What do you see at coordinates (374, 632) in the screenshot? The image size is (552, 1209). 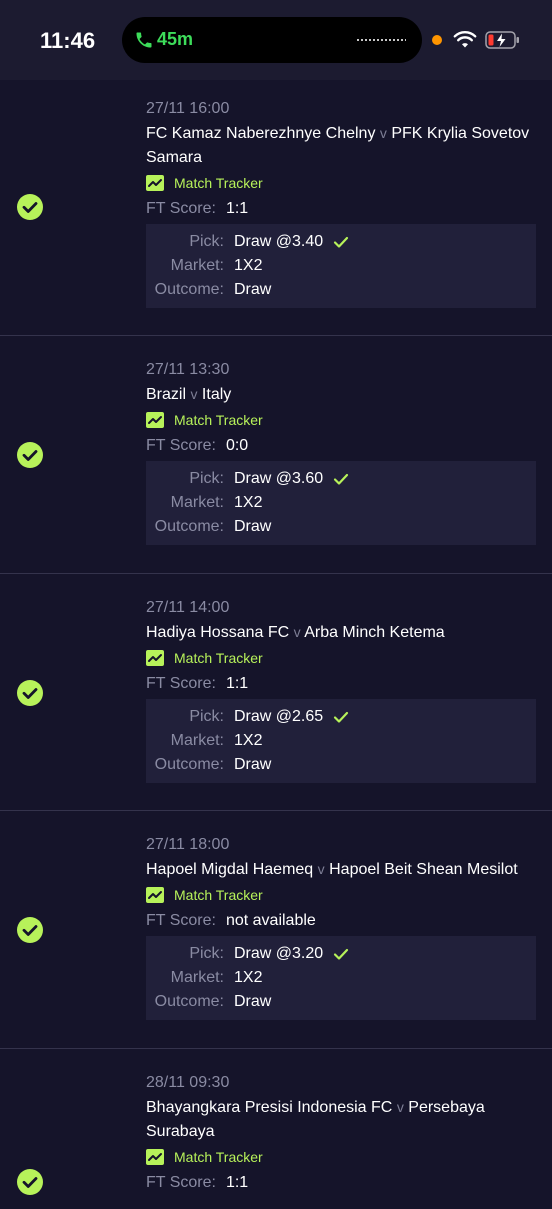 I see `away-team: Arba Minch Ketema` at bounding box center [374, 632].